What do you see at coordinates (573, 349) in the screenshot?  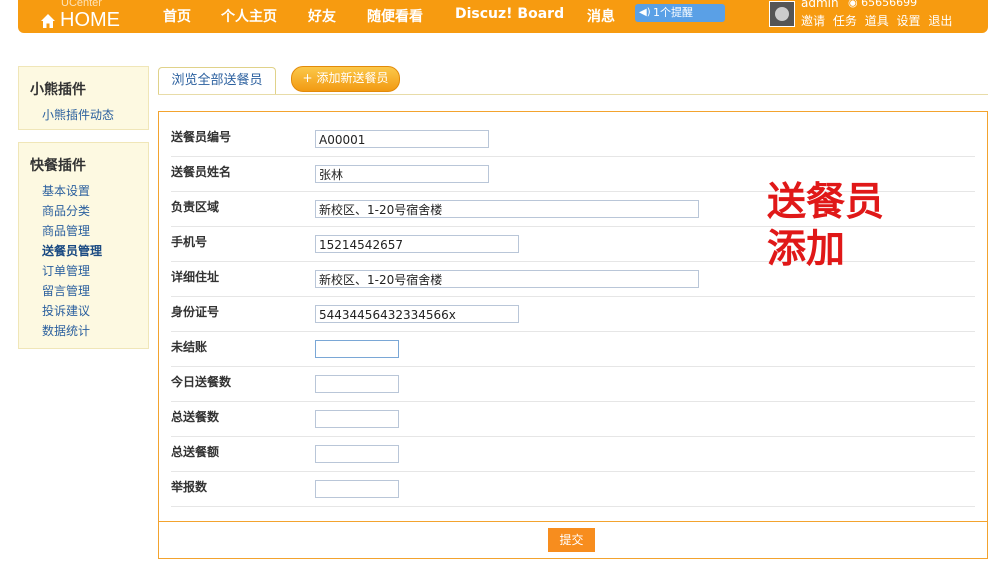 I see `form-row: 未结账` at bounding box center [573, 349].